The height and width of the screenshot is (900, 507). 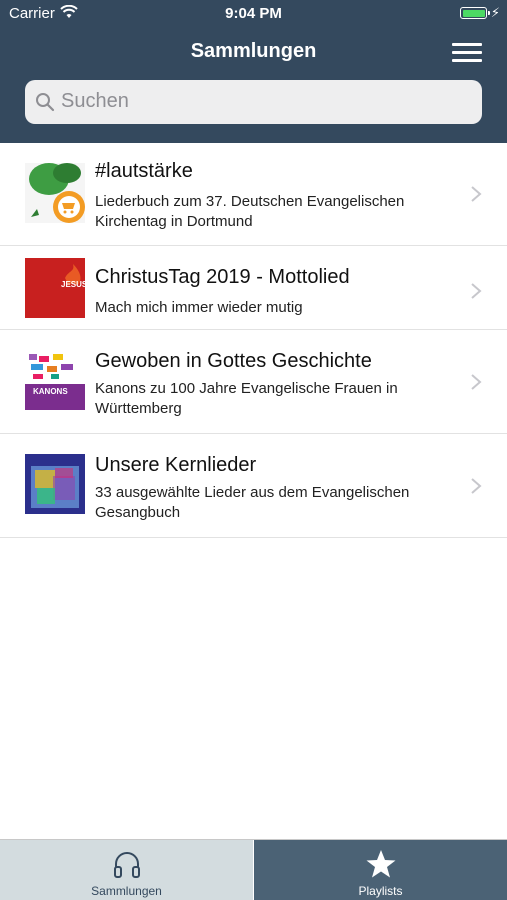 I want to click on item-title: Unsere Kernlieder, so click(x=176, y=465).